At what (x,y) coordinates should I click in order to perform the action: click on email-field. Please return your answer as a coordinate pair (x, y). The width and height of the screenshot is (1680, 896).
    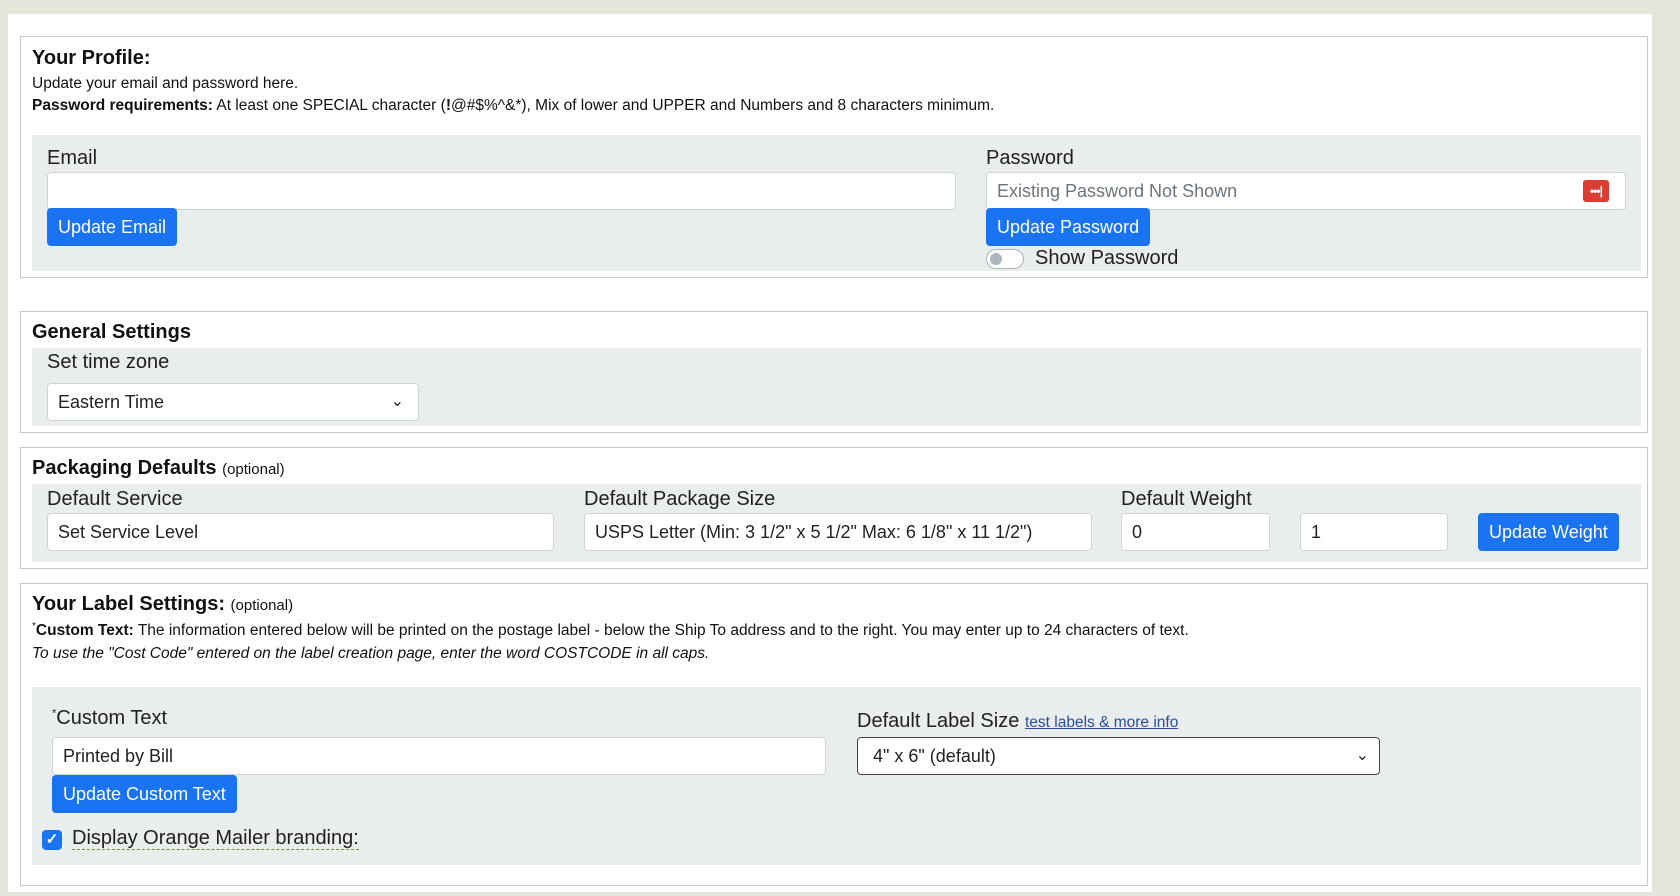
    Looking at the image, I should click on (501, 191).